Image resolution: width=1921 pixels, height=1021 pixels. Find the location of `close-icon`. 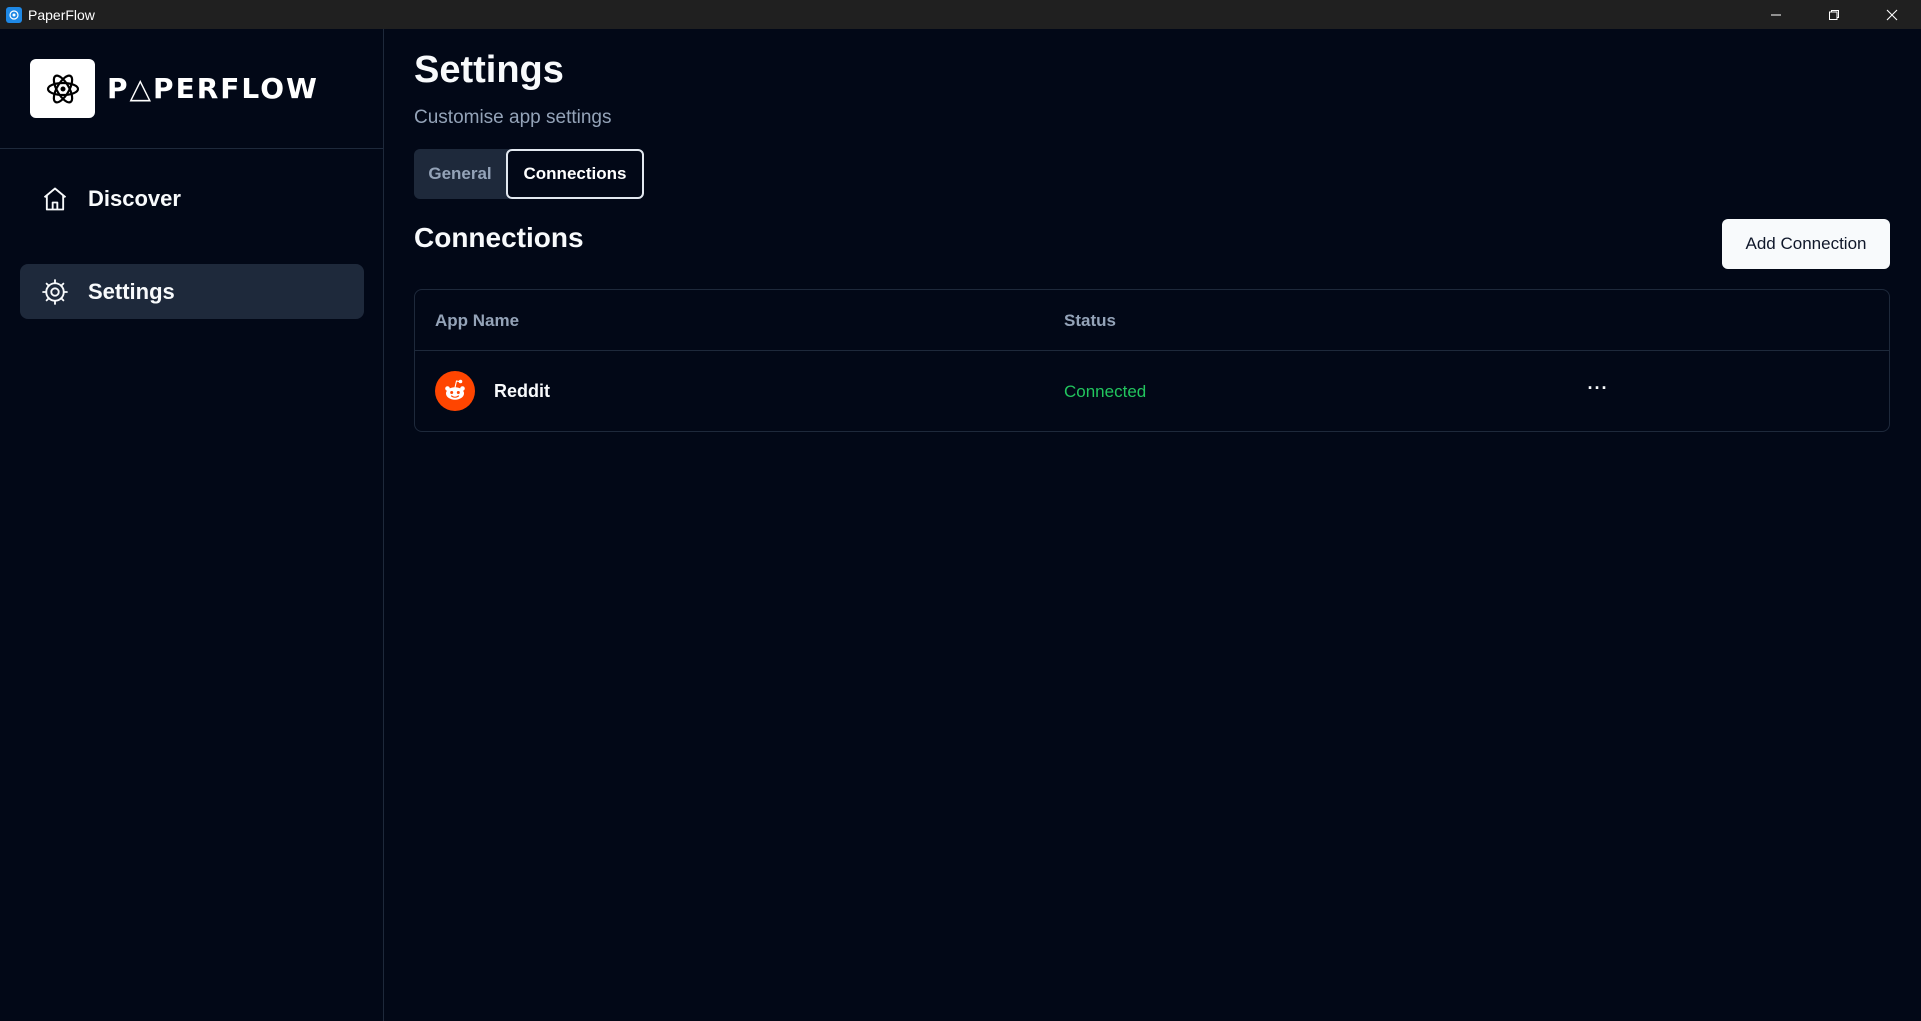

close-icon is located at coordinates (1892, 14).